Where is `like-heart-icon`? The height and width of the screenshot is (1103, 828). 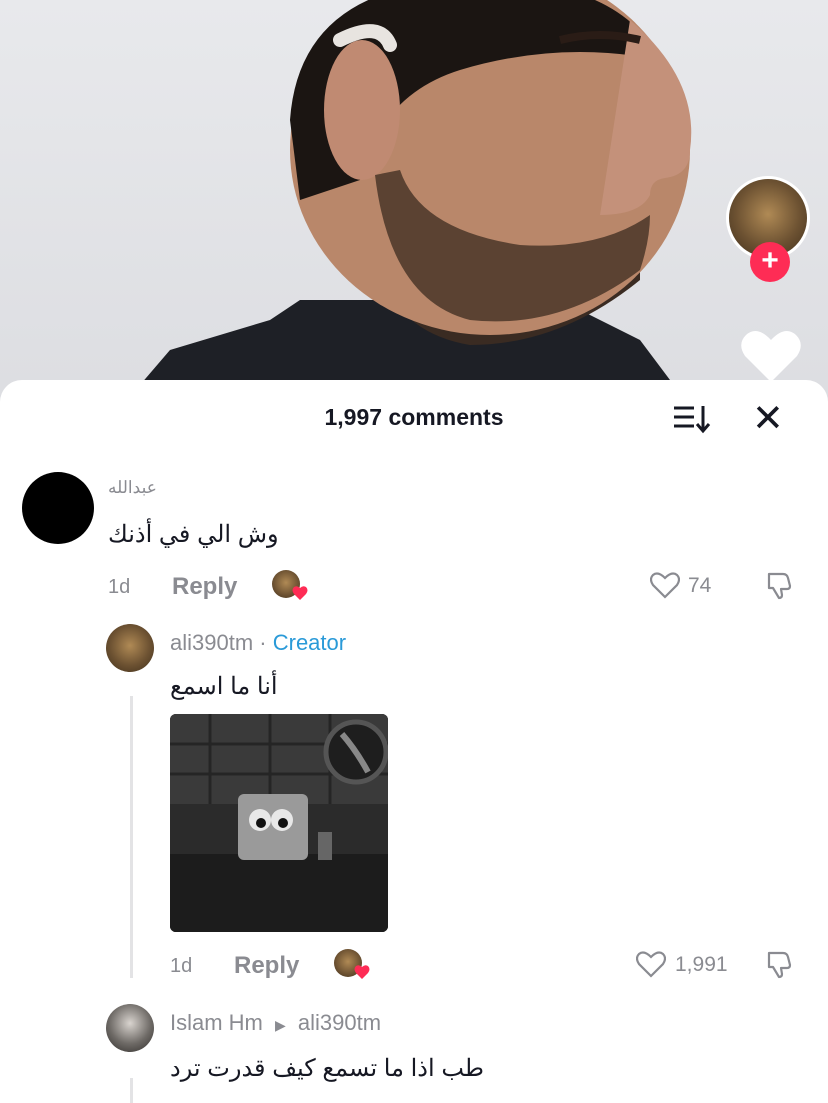
like-heart-icon is located at coordinates (771, 356).